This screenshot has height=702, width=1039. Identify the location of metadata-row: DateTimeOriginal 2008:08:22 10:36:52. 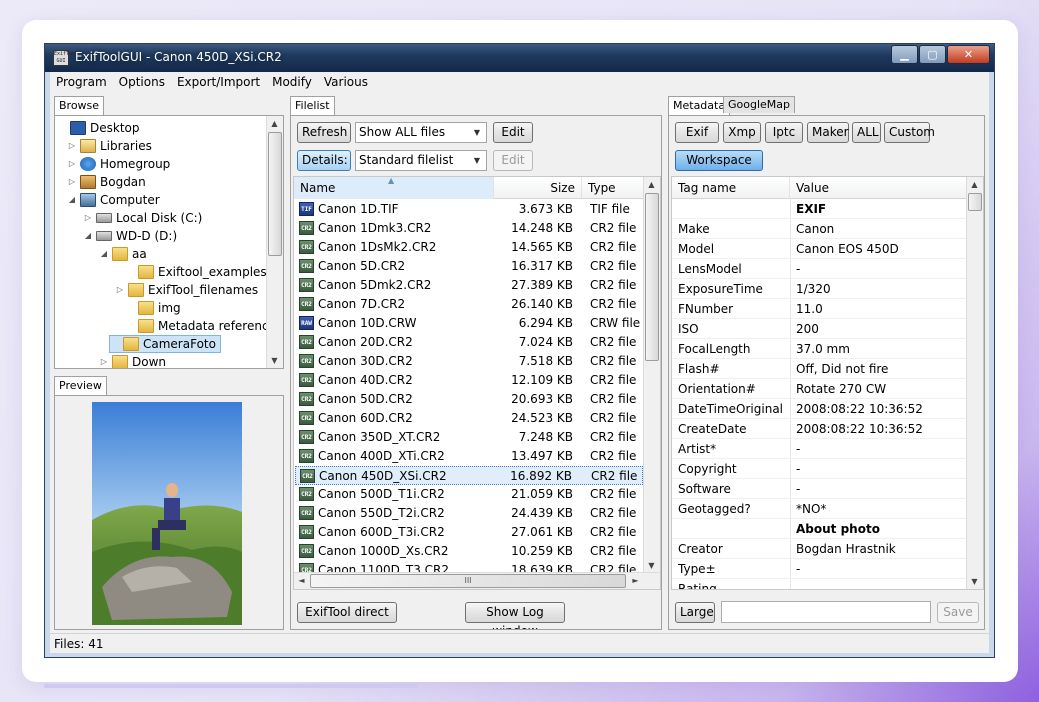
(820, 409).